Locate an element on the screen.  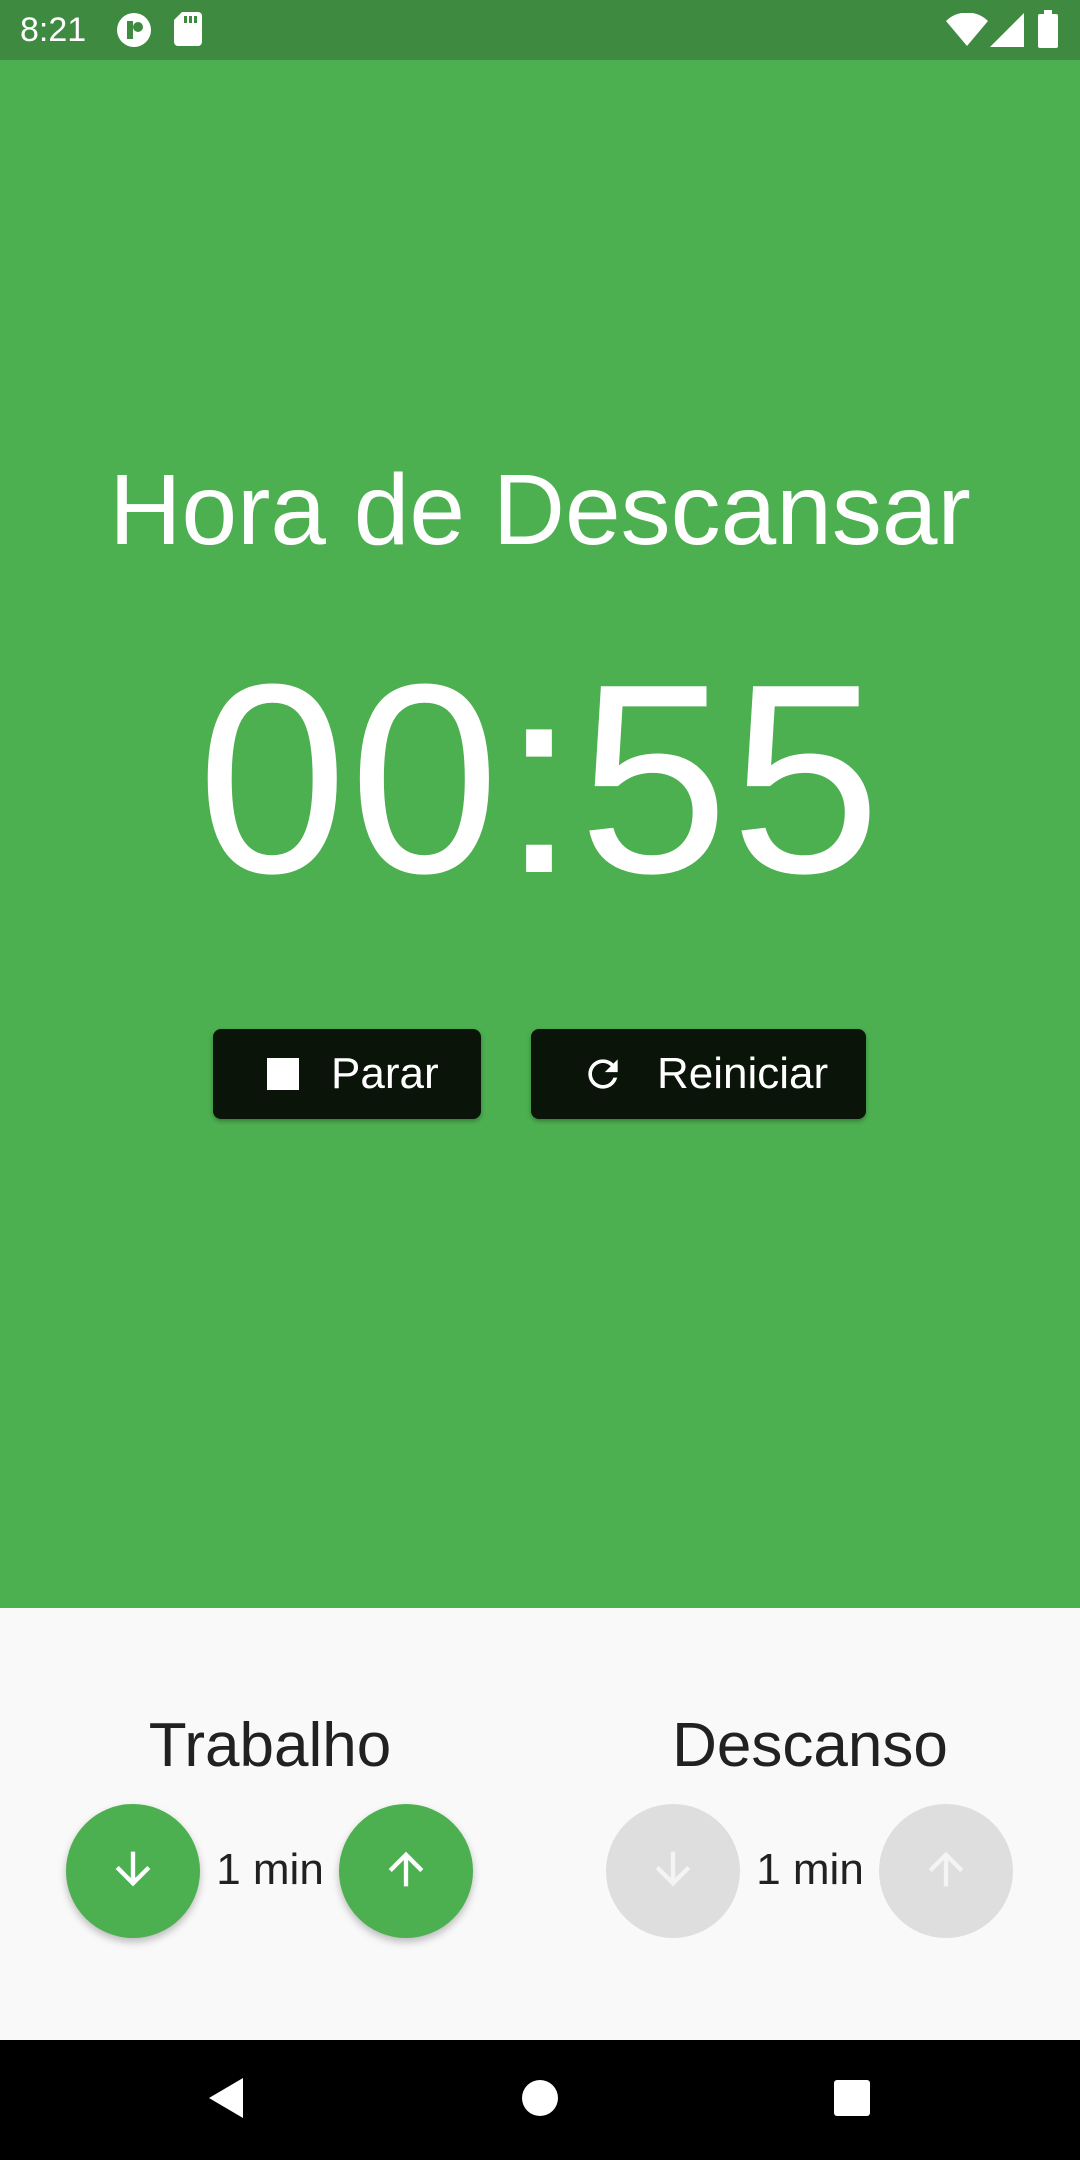
home-icon is located at coordinates (540, 2100).